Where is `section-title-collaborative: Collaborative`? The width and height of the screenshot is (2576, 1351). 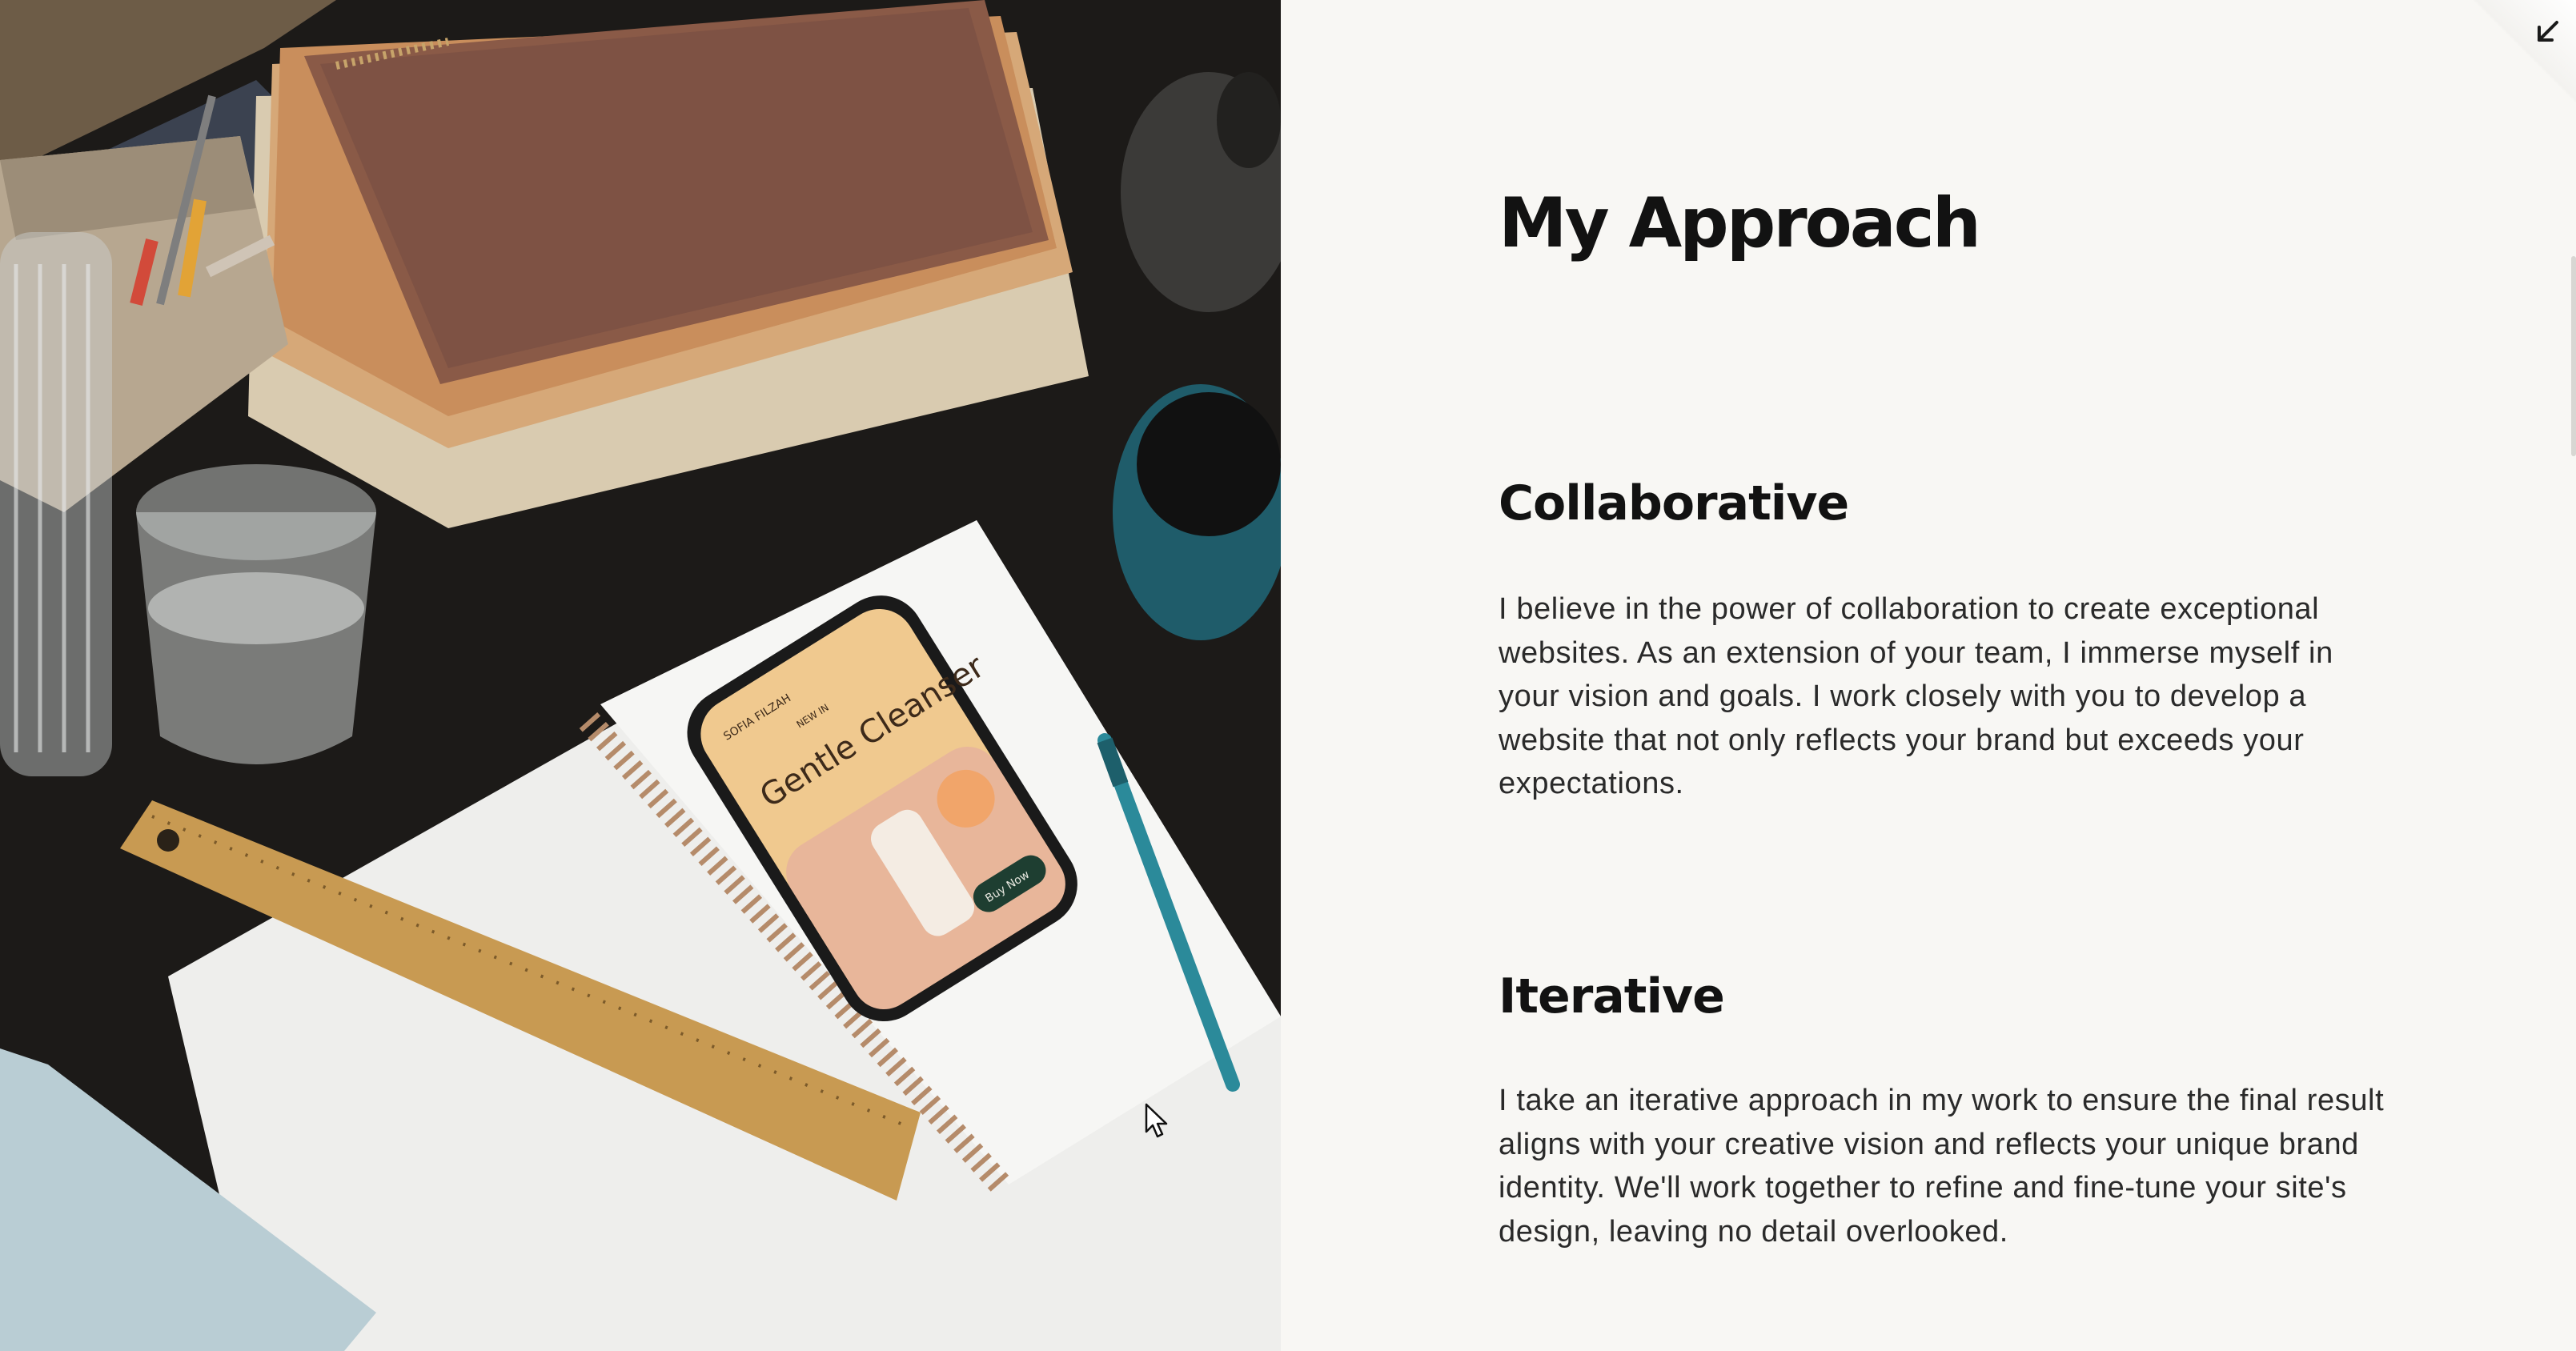
section-title-collaborative: Collaborative is located at coordinates (1674, 503).